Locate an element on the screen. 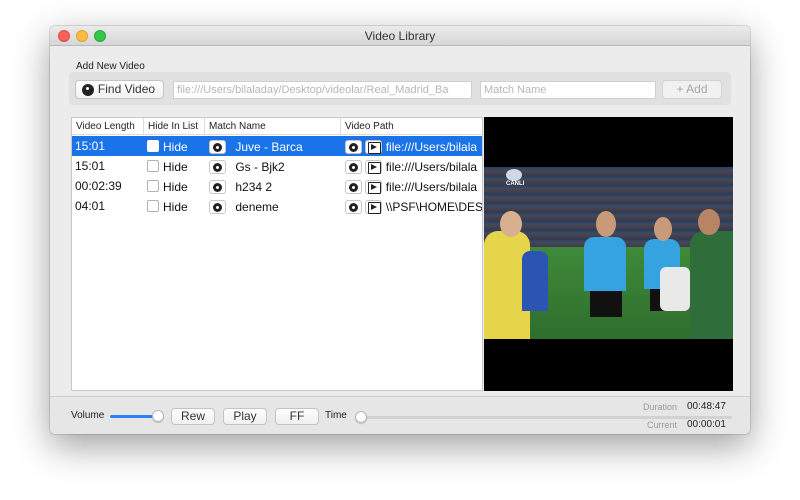 The image size is (800, 500). time-label: Time is located at coordinates (336, 415).